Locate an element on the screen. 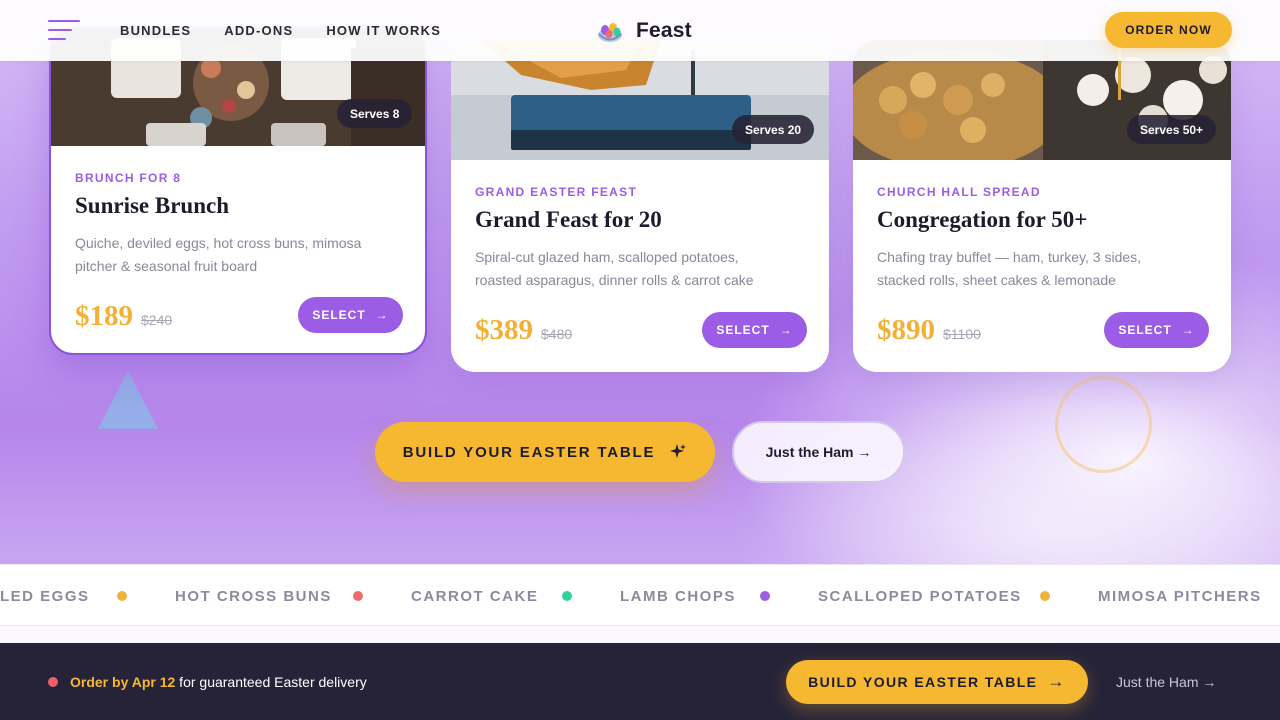  brand-name: Feast is located at coordinates (664, 30).